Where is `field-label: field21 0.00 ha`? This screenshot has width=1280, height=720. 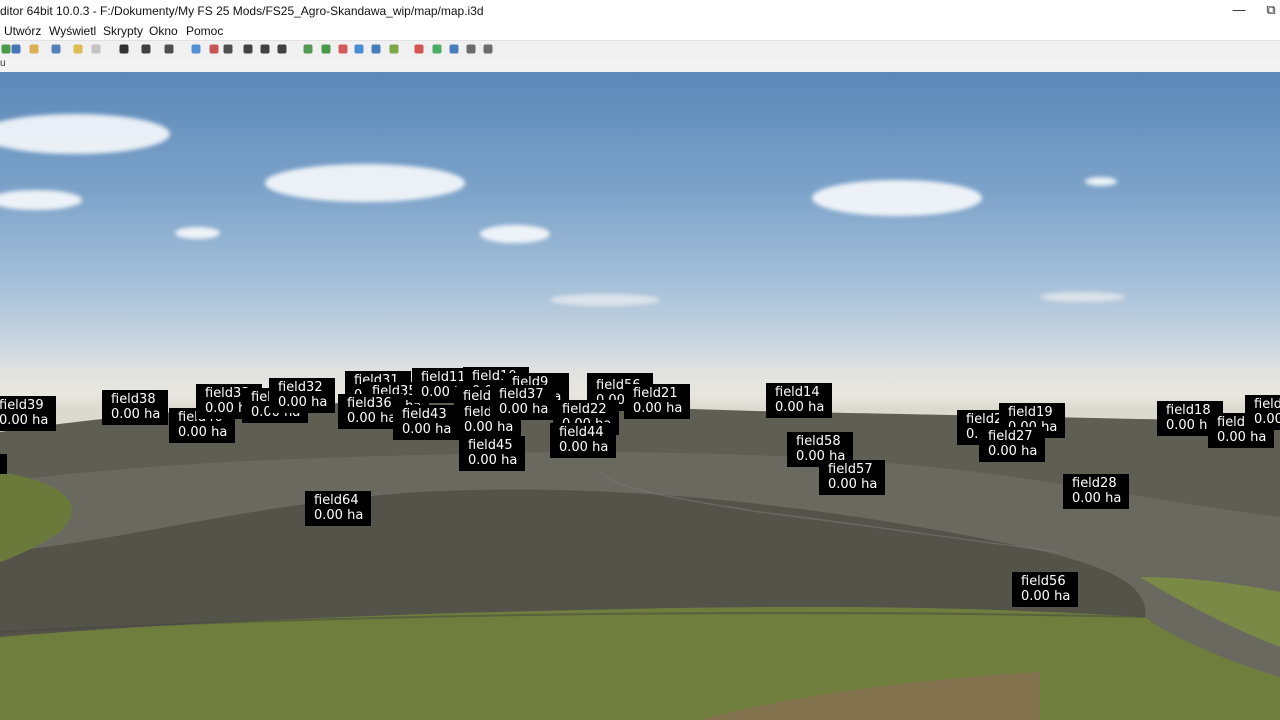
field-label: field21 0.00 ha is located at coordinates (657, 401).